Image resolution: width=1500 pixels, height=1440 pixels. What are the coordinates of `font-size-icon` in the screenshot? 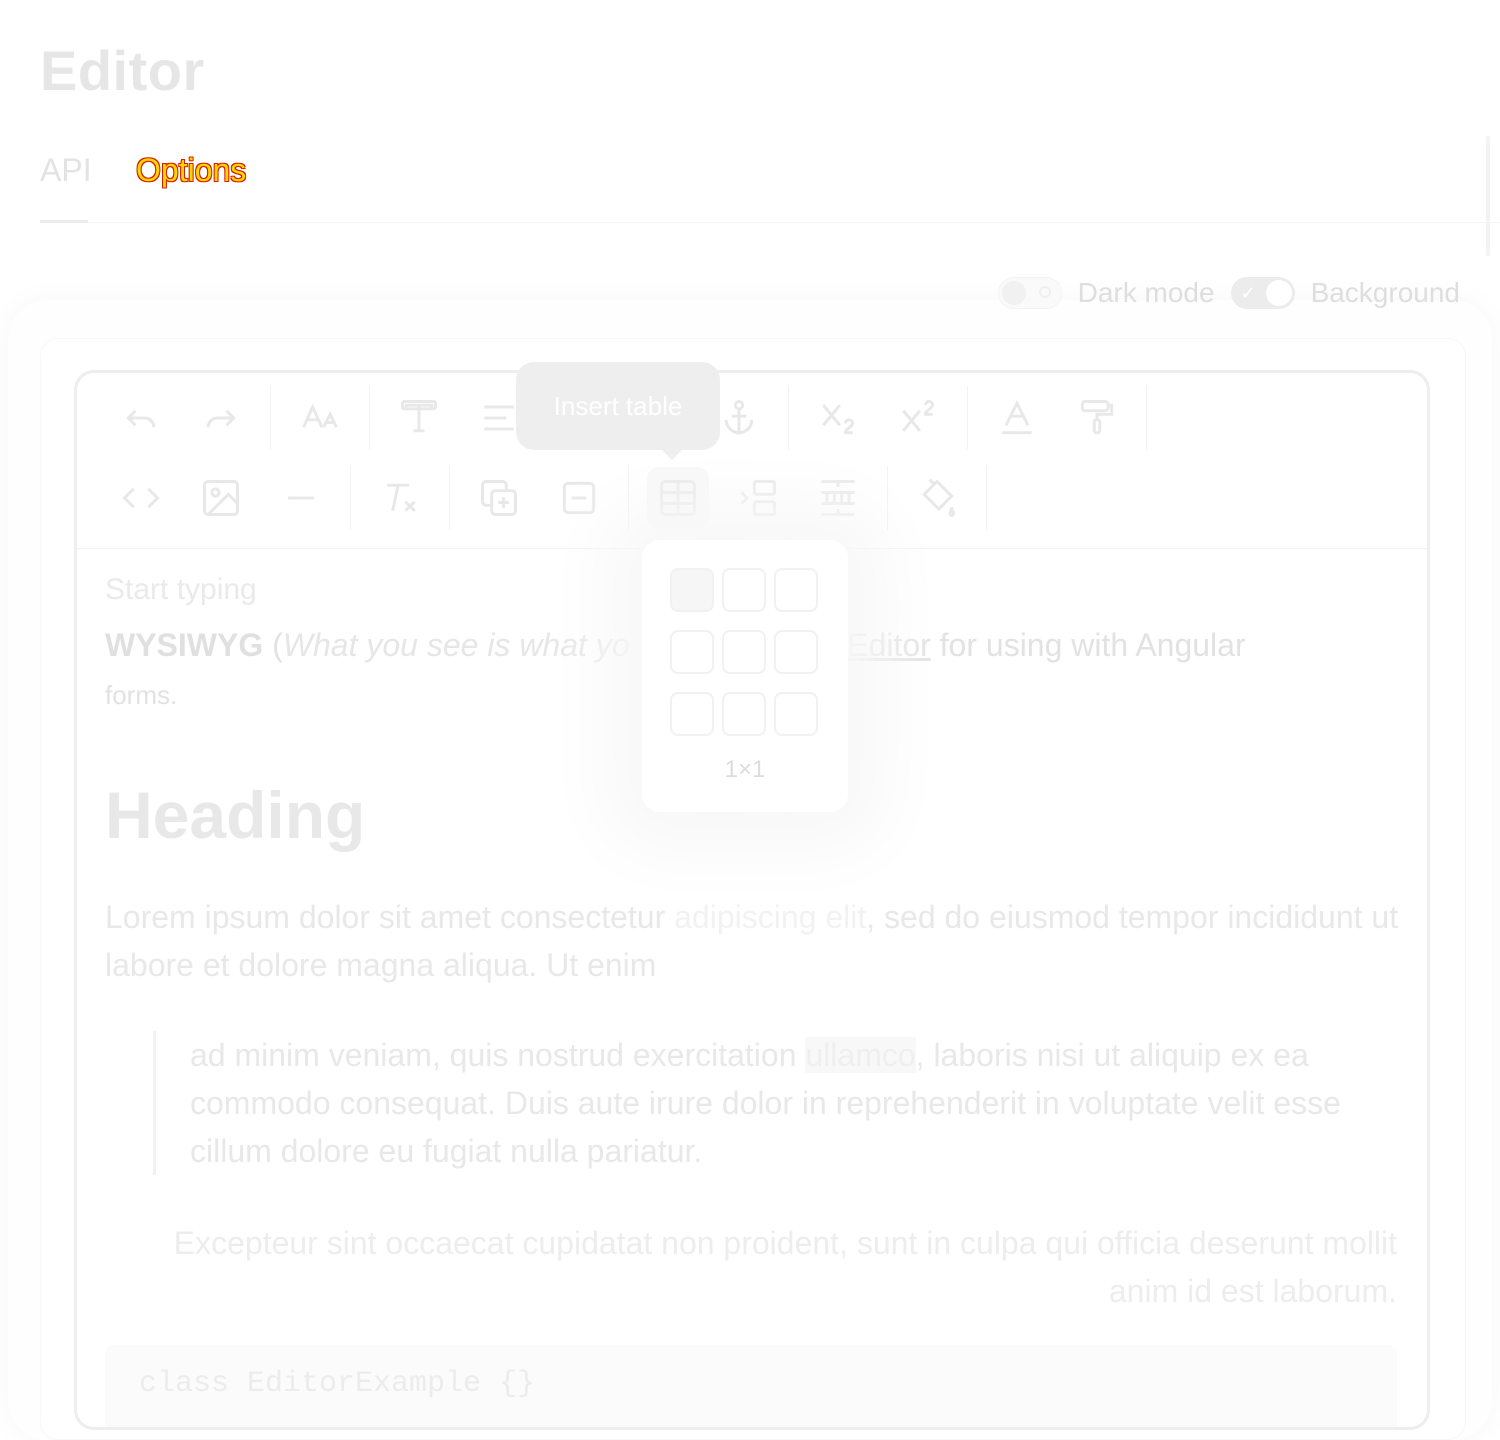 It's located at (320, 415).